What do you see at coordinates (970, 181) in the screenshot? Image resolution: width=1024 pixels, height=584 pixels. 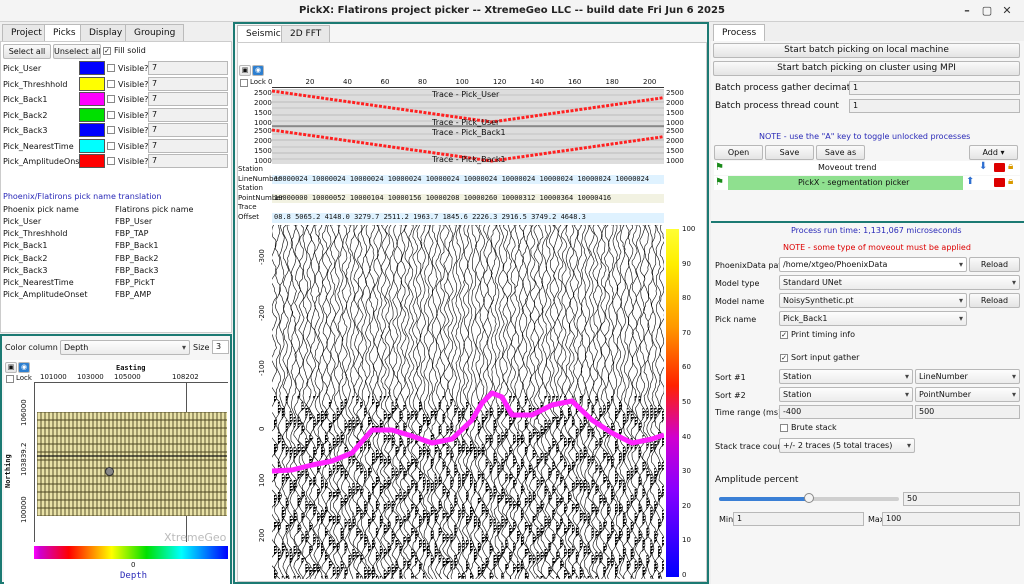 I see `move-up-icon: ⬆` at bounding box center [970, 181].